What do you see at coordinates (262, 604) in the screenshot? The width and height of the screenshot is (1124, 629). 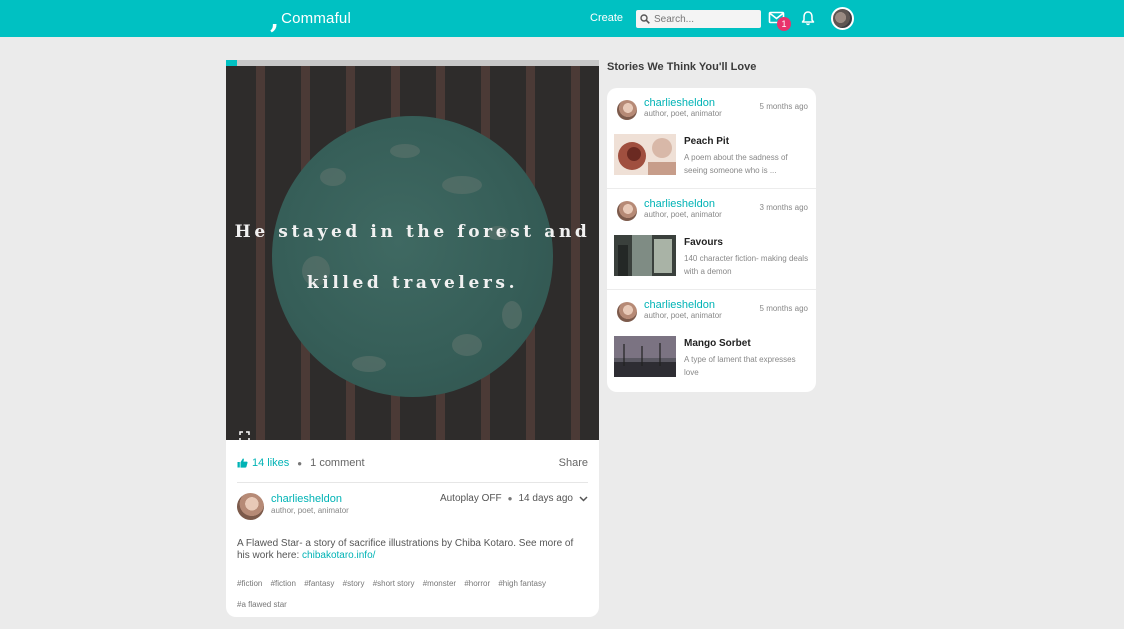 I see `tag-link: #a flawed star` at bounding box center [262, 604].